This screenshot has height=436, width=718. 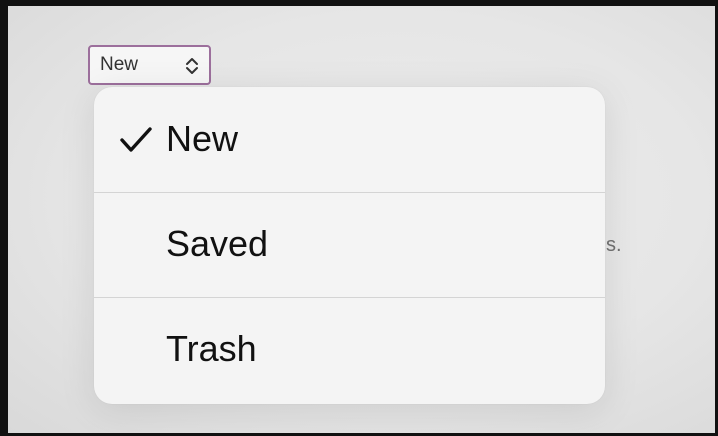 I want to click on menu-item-label: Trash, so click(x=211, y=349).